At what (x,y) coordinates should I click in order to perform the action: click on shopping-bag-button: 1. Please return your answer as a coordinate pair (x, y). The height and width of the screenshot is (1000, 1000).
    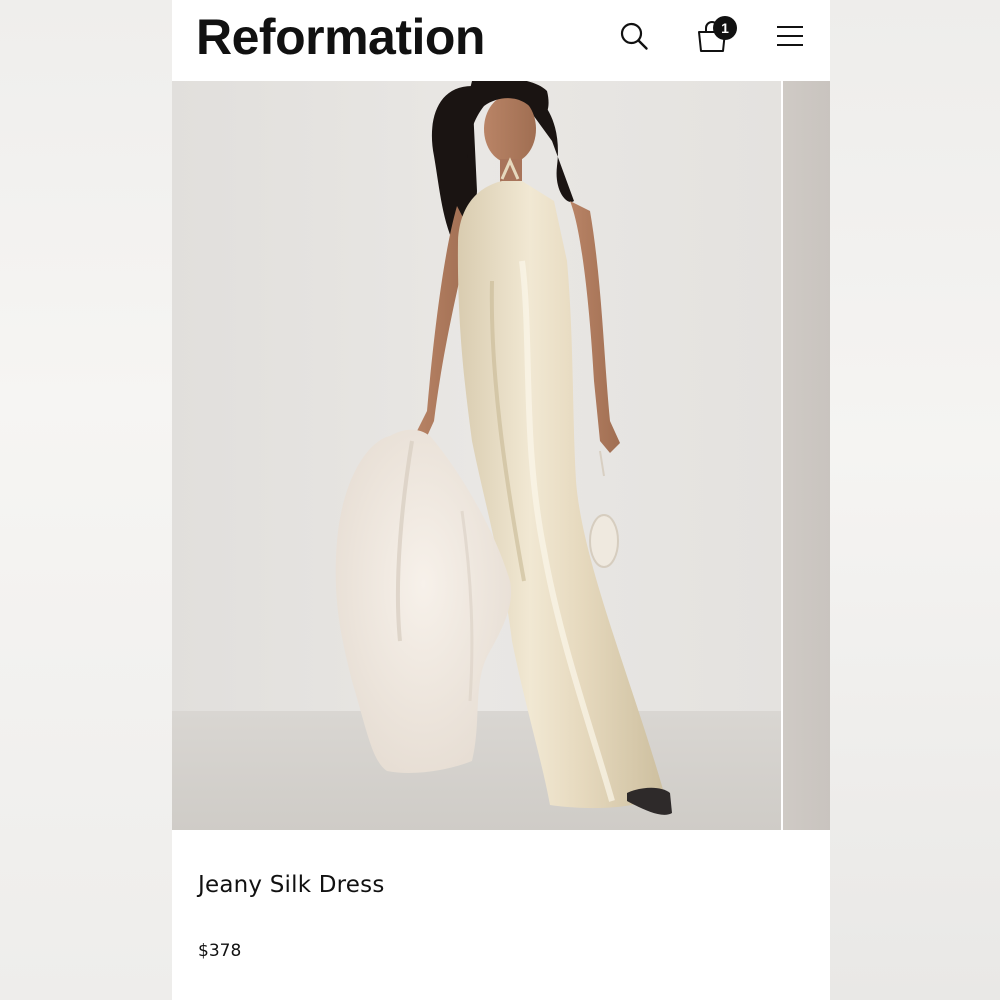
    Looking at the image, I should click on (713, 36).